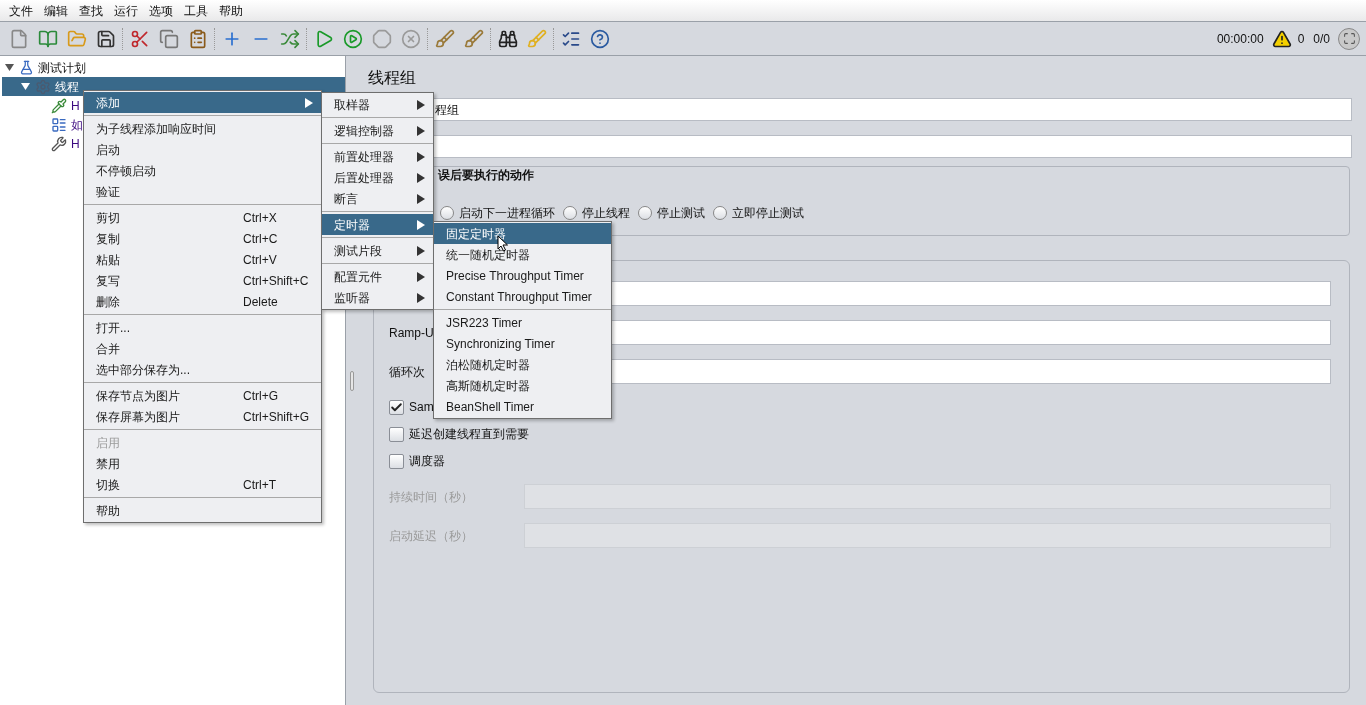  I want to click on field-label: 启动延迟（秒）, so click(431, 536).